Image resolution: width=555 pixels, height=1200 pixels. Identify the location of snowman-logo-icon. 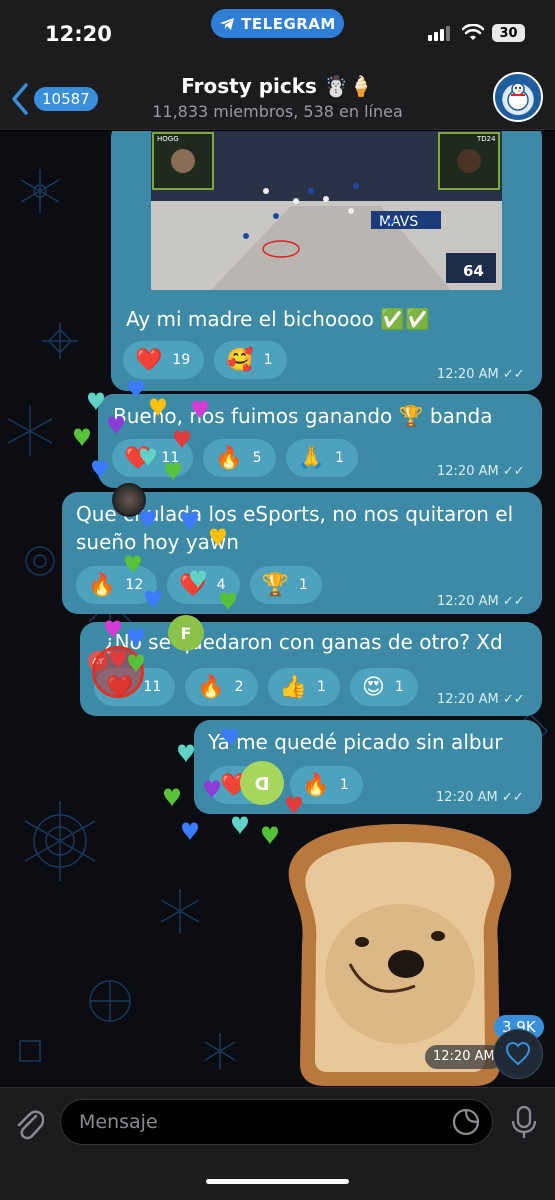
(518, 96).